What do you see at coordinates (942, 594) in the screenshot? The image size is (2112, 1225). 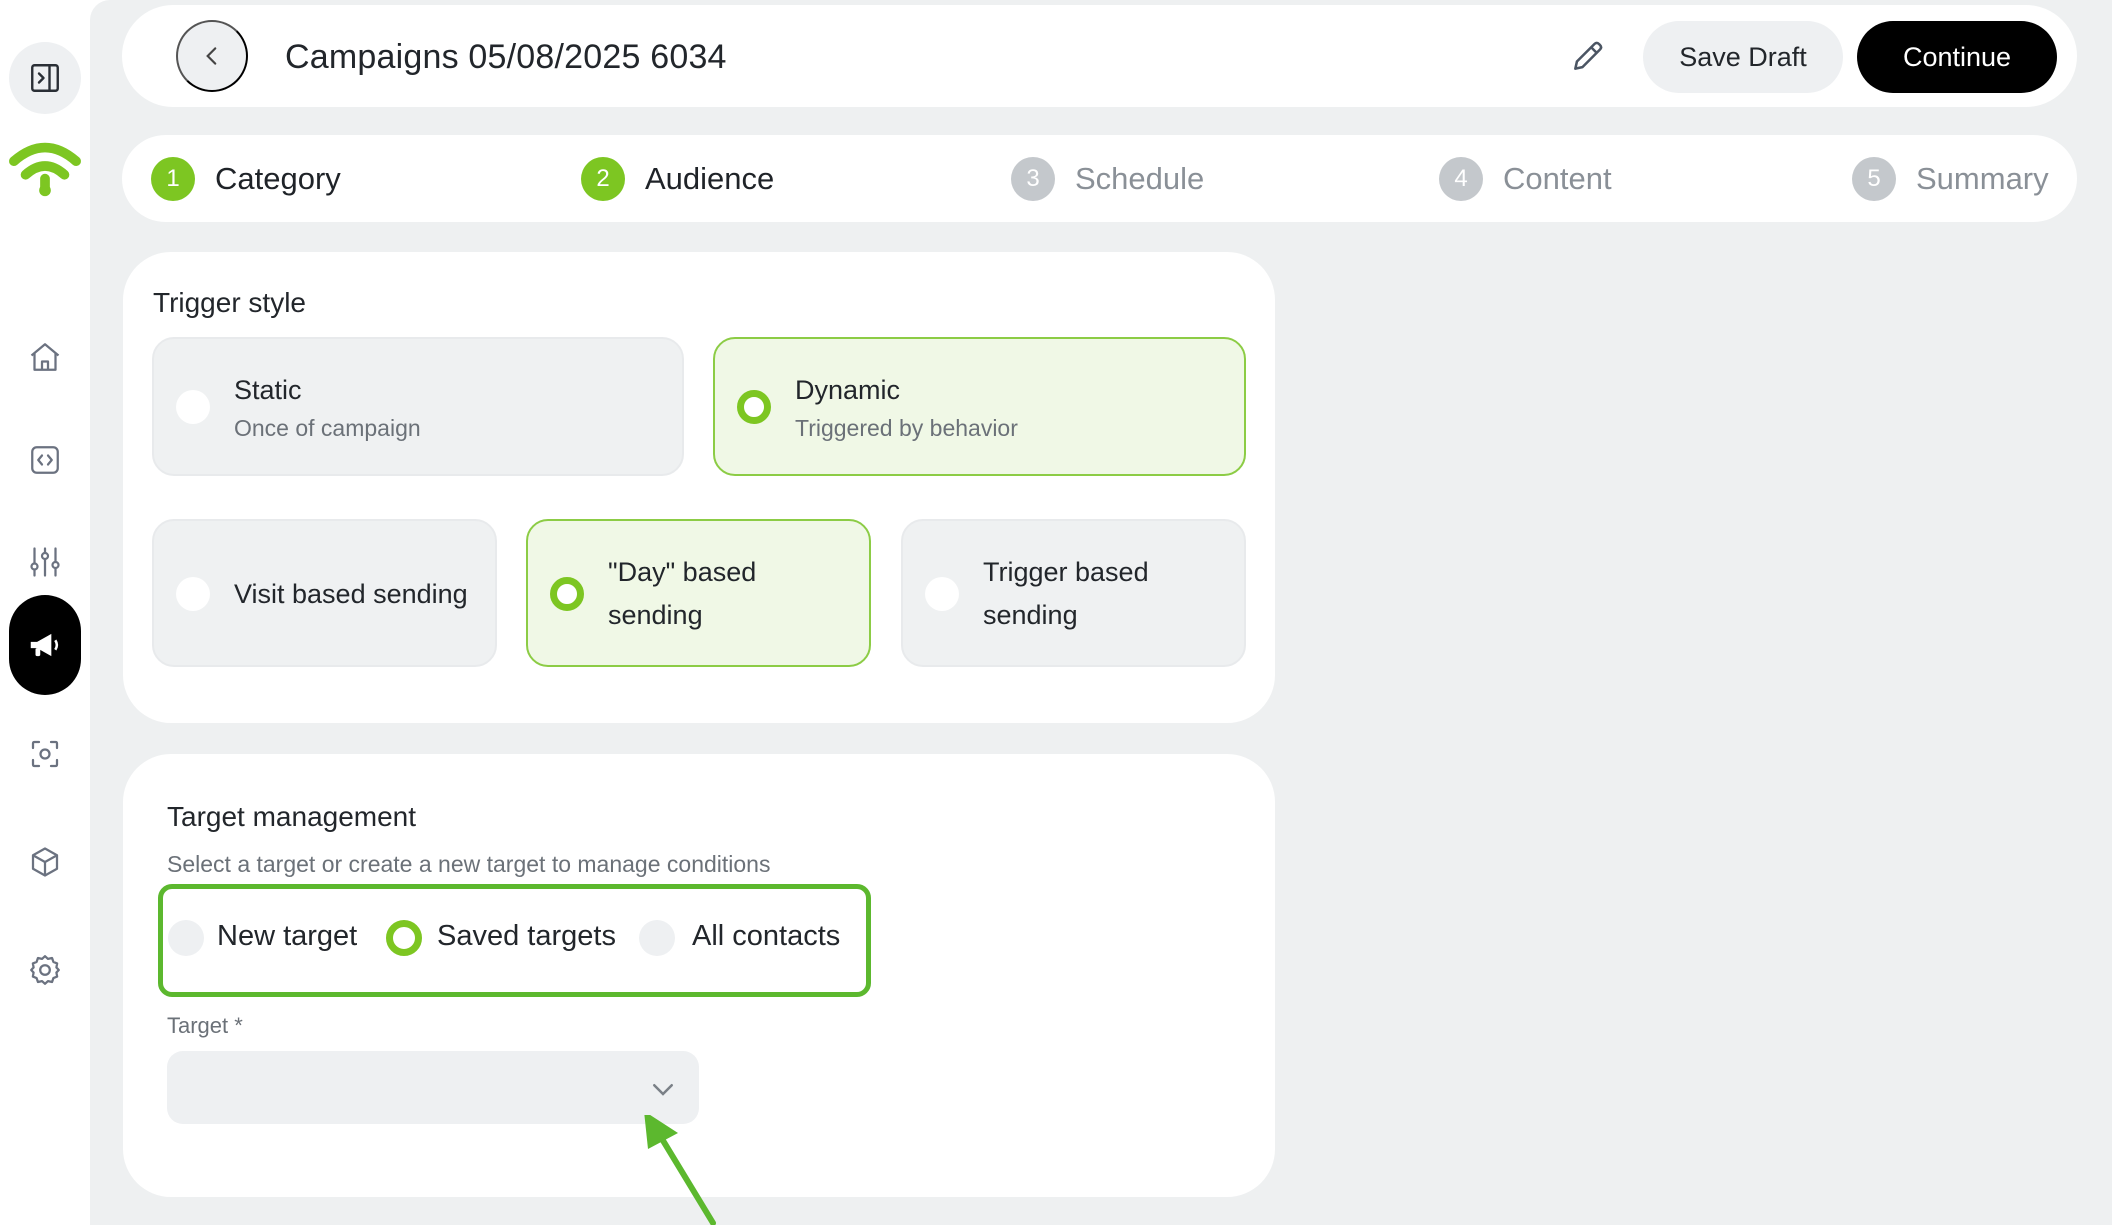 I see `radio-trigger-based` at bounding box center [942, 594].